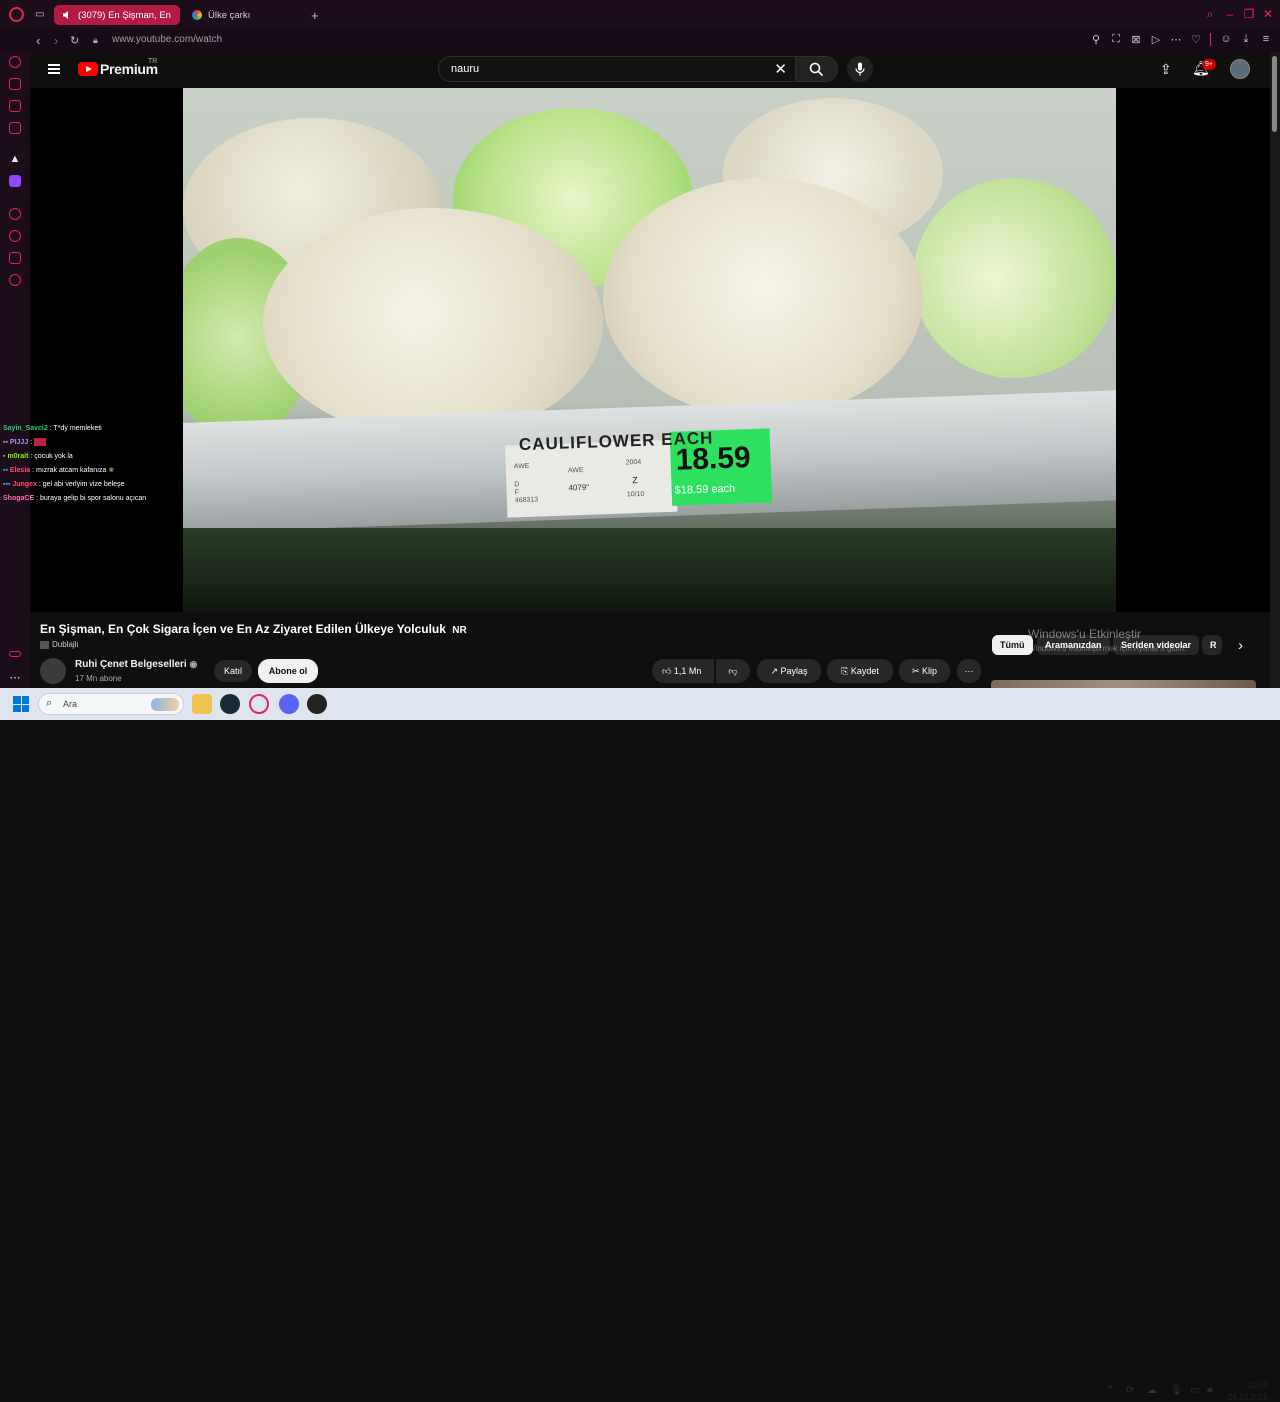 Image resolution: width=1280 pixels, height=1402 pixels. I want to click on scrollbar-thumb, so click(1274, 94).